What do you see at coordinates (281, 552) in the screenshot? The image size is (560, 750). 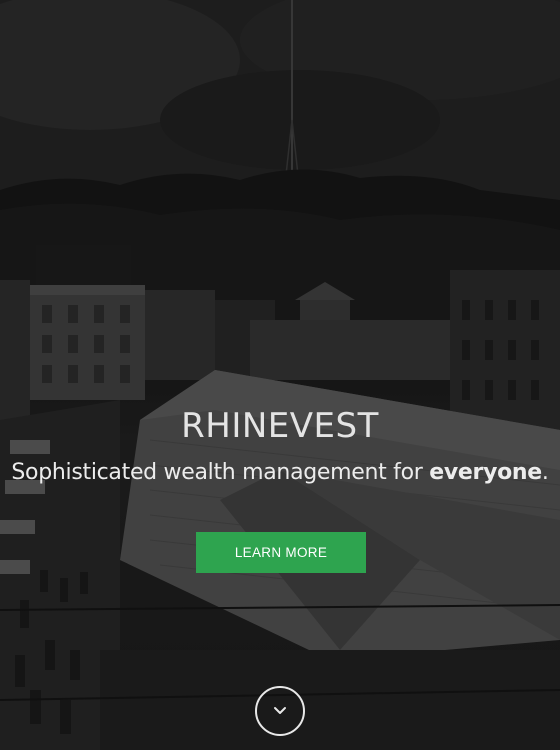 I see `learn-more-button: LEARN MORE` at bounding box center [281, 552].